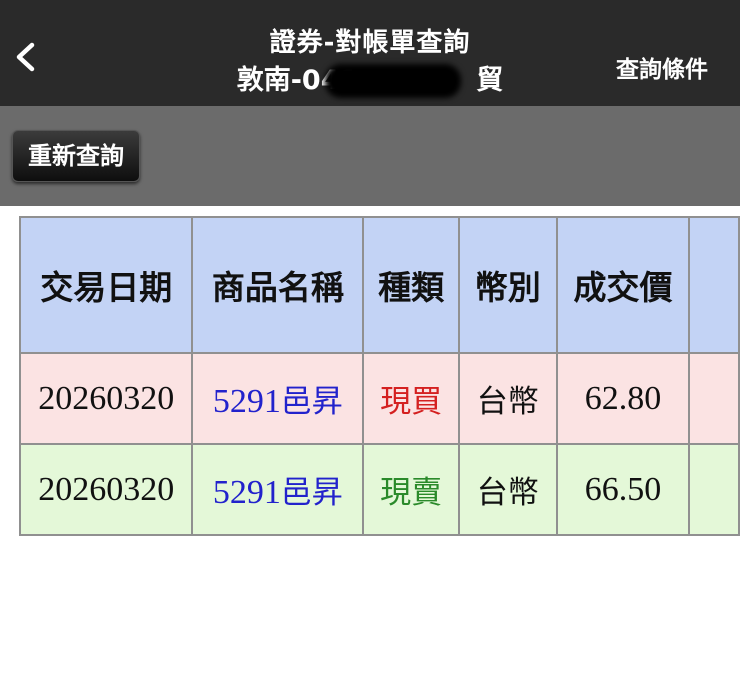 This screenshot has height=681, width=740. I want to click on column-header-currency: 幣別, so click(508, 285).